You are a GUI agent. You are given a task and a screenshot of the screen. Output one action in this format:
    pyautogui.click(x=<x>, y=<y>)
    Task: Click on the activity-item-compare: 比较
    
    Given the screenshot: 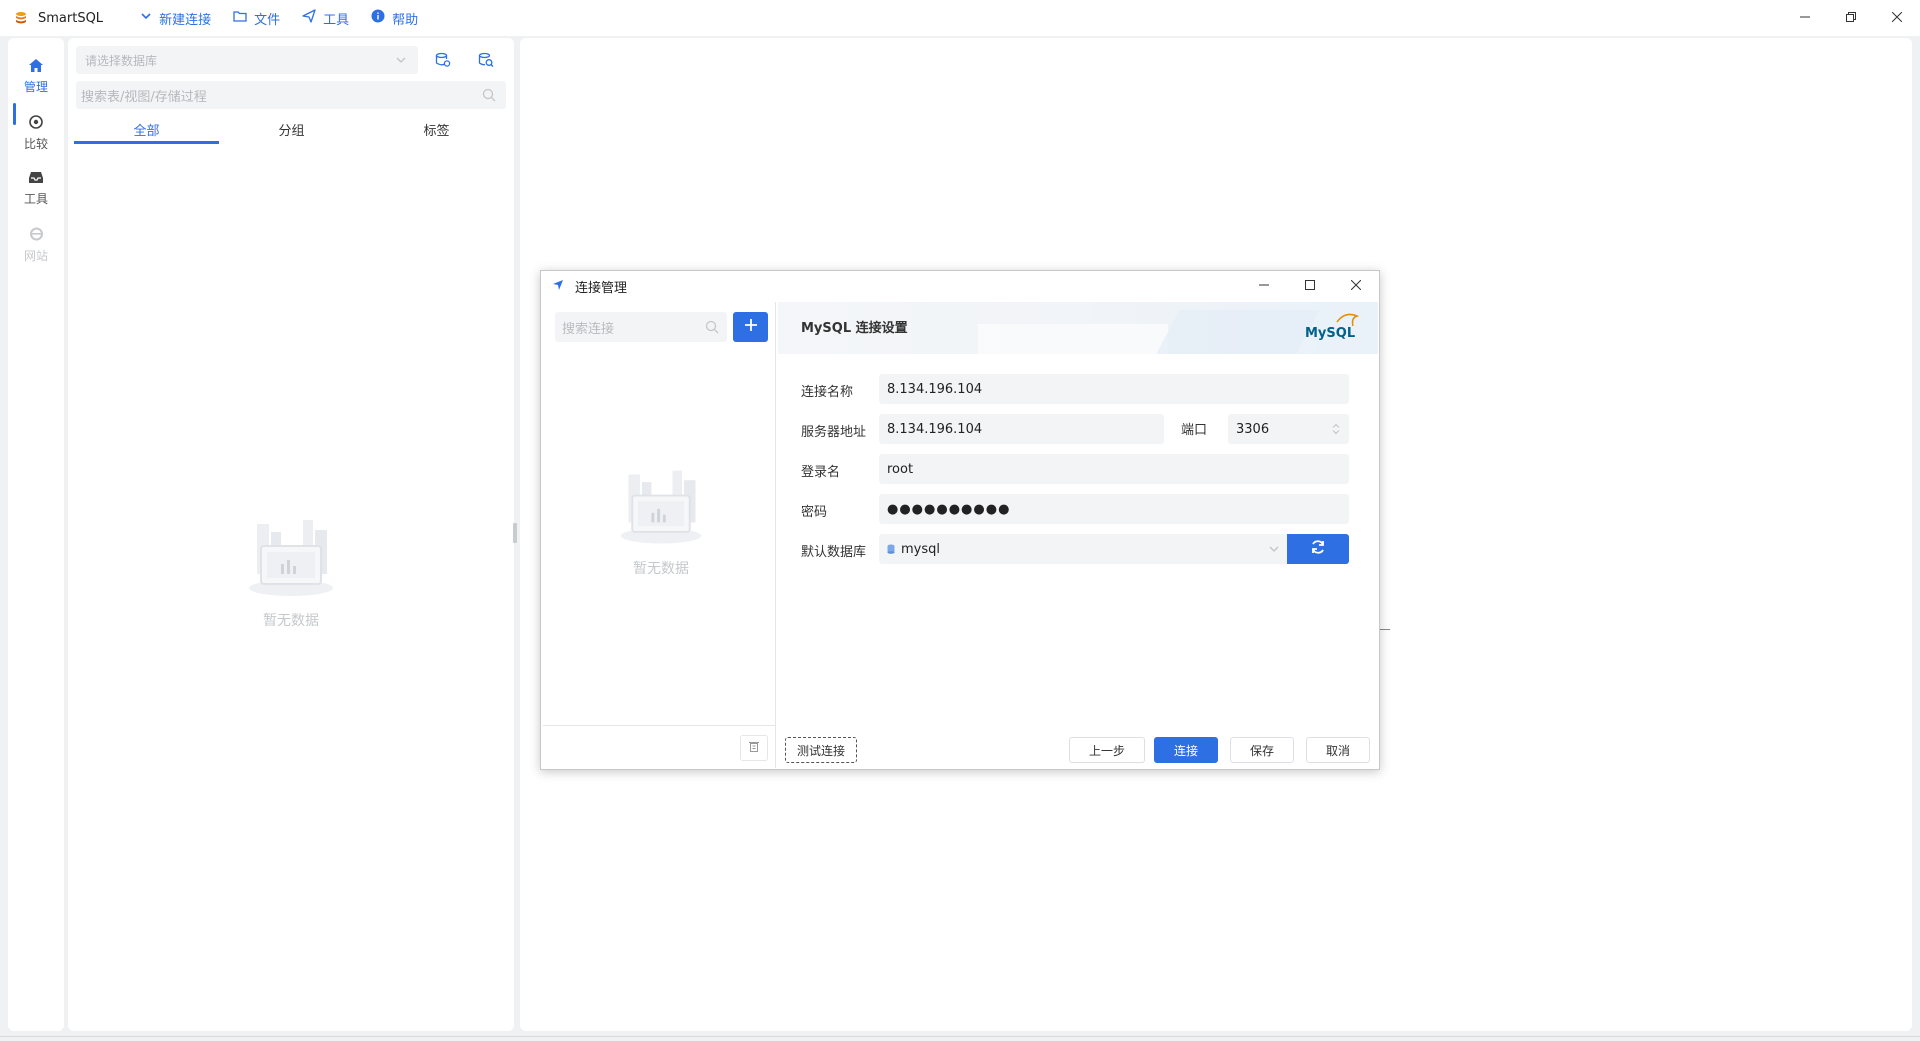 What is the action you would take?
    pyautogui.click(x=36, y=133)
    